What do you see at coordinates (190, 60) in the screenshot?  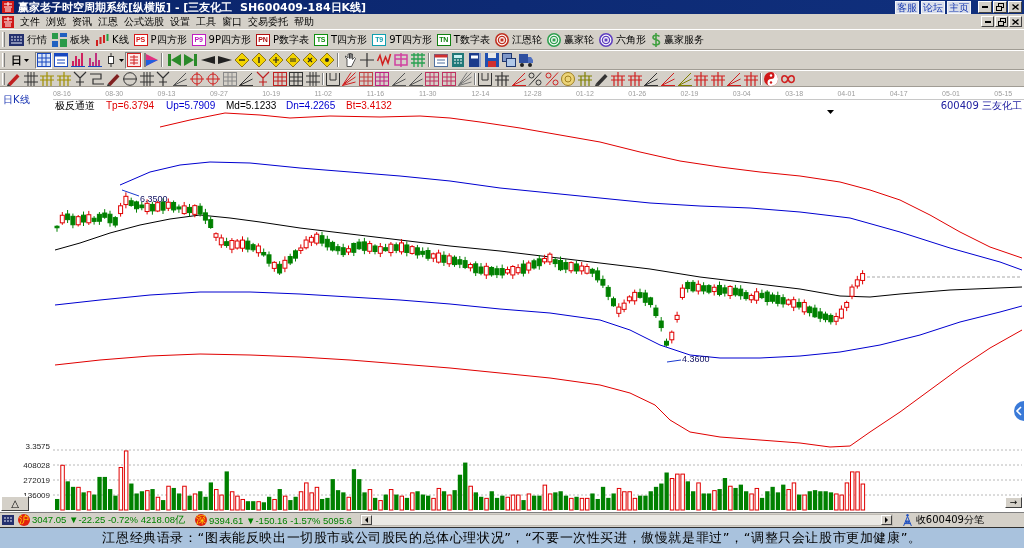 I see `skip-end-icon` at bounding box center [190, 60].